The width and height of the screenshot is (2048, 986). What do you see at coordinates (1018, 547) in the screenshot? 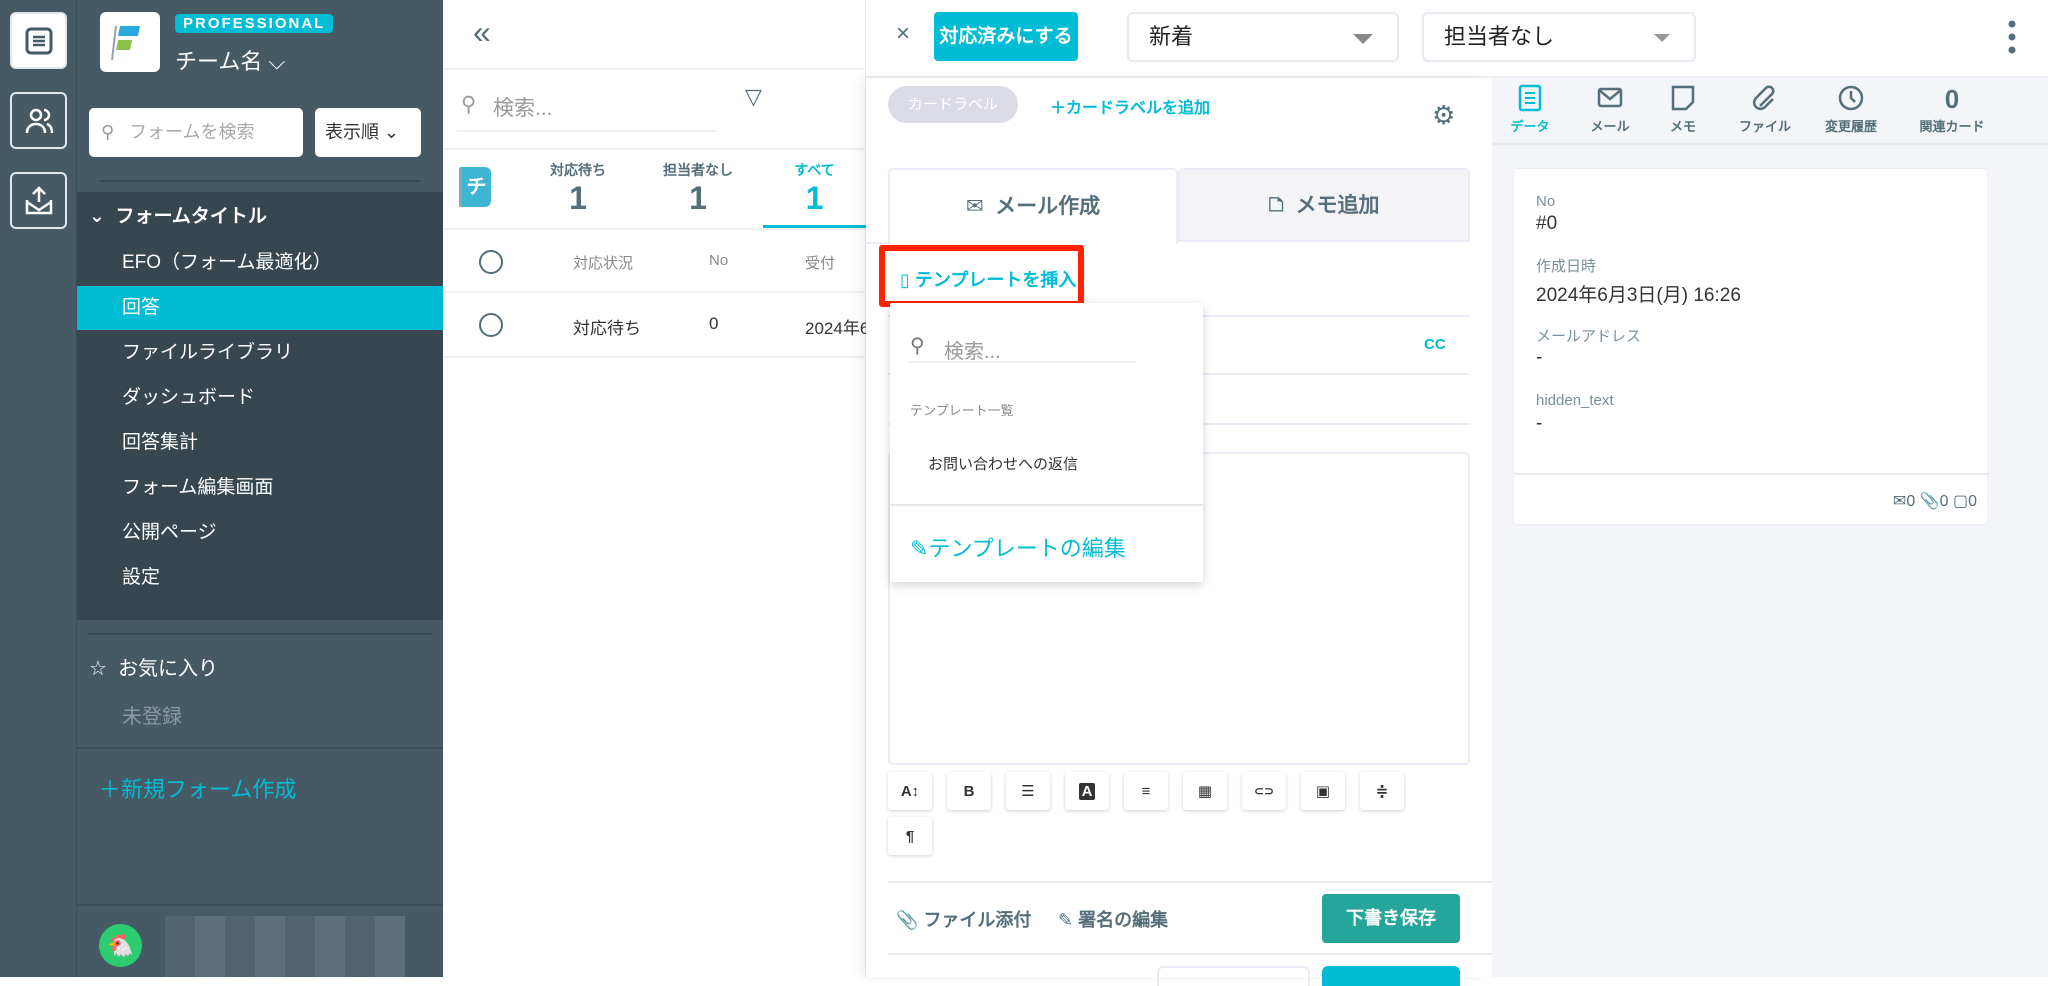
I see `edit-template-link: ✎テンプレートの編集` at bounding box center [1018, 547].